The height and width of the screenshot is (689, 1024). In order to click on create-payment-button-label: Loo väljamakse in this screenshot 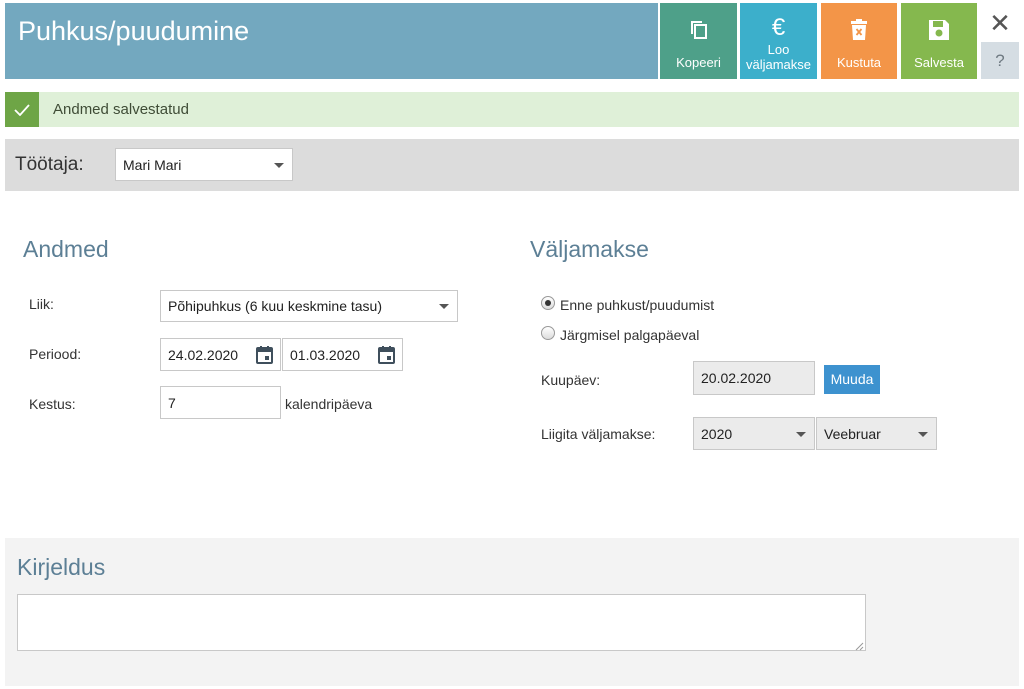, I will do `click(778, 57)`.